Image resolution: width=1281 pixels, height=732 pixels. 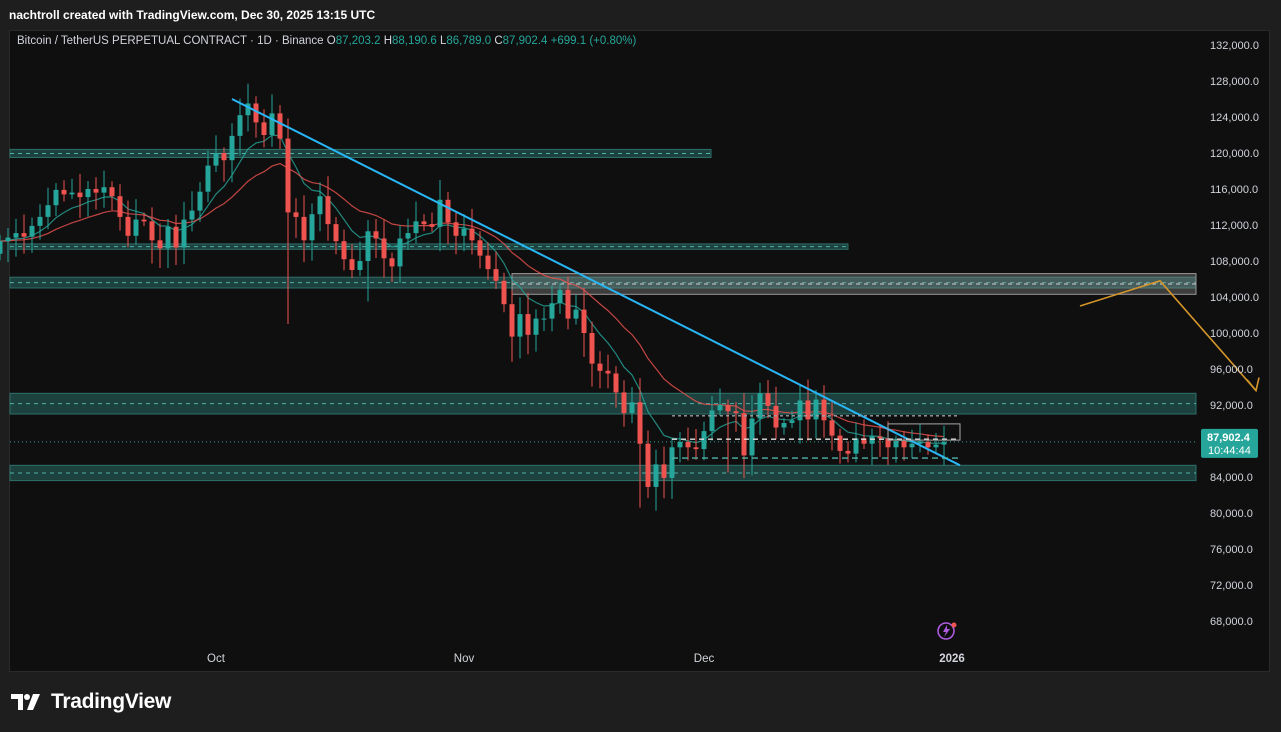 I want to click on low-value: 86,789.0, so click(x=469, y=41).